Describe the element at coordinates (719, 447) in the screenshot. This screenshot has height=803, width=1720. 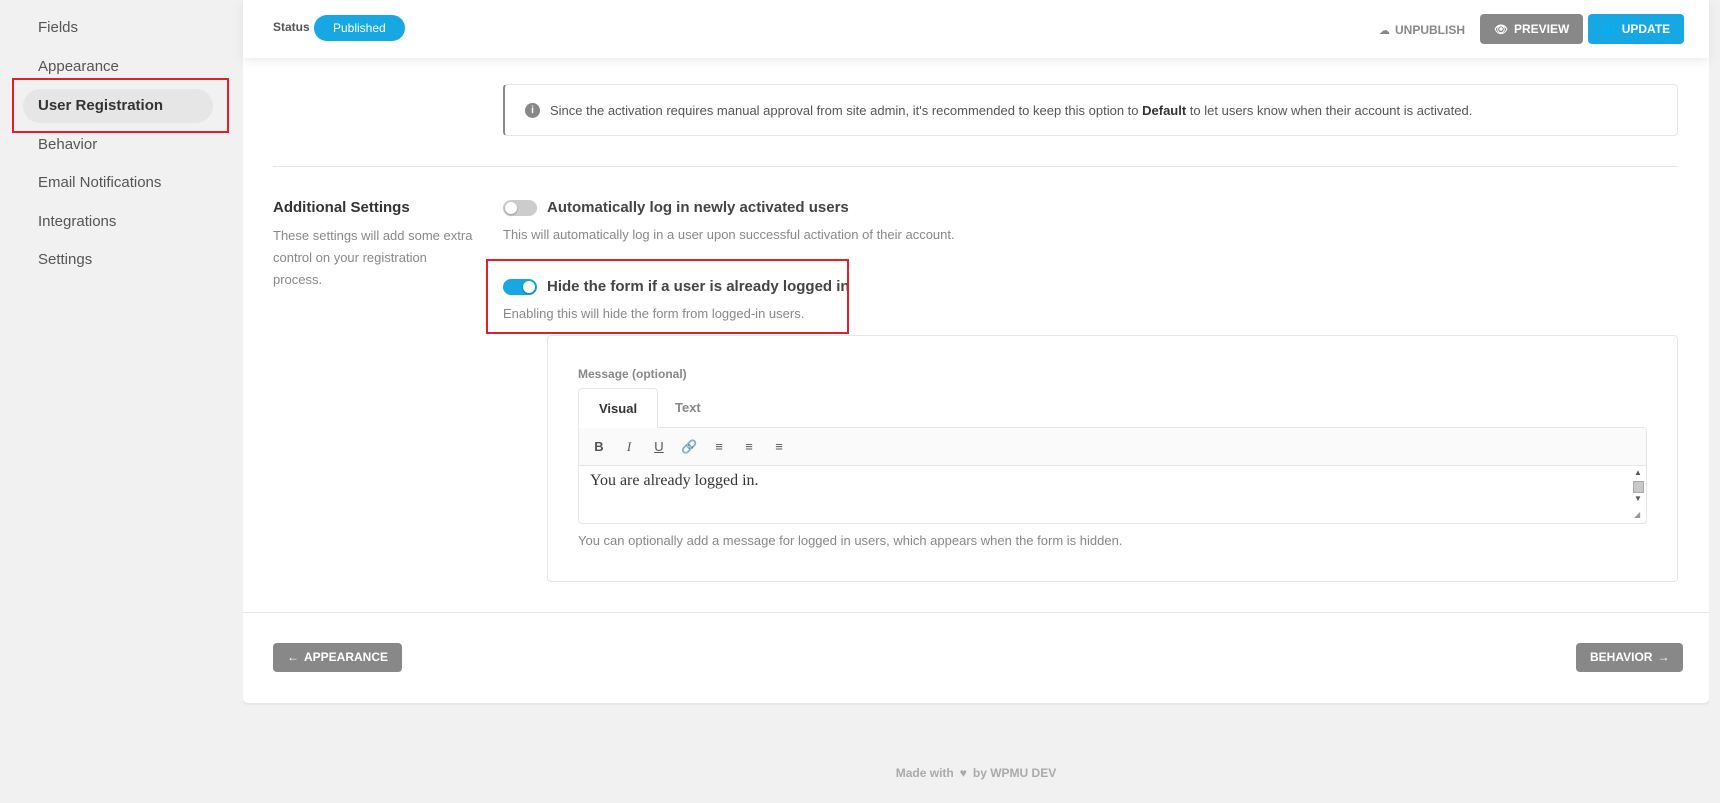
I see `align-left-icon: ≡` at that location.